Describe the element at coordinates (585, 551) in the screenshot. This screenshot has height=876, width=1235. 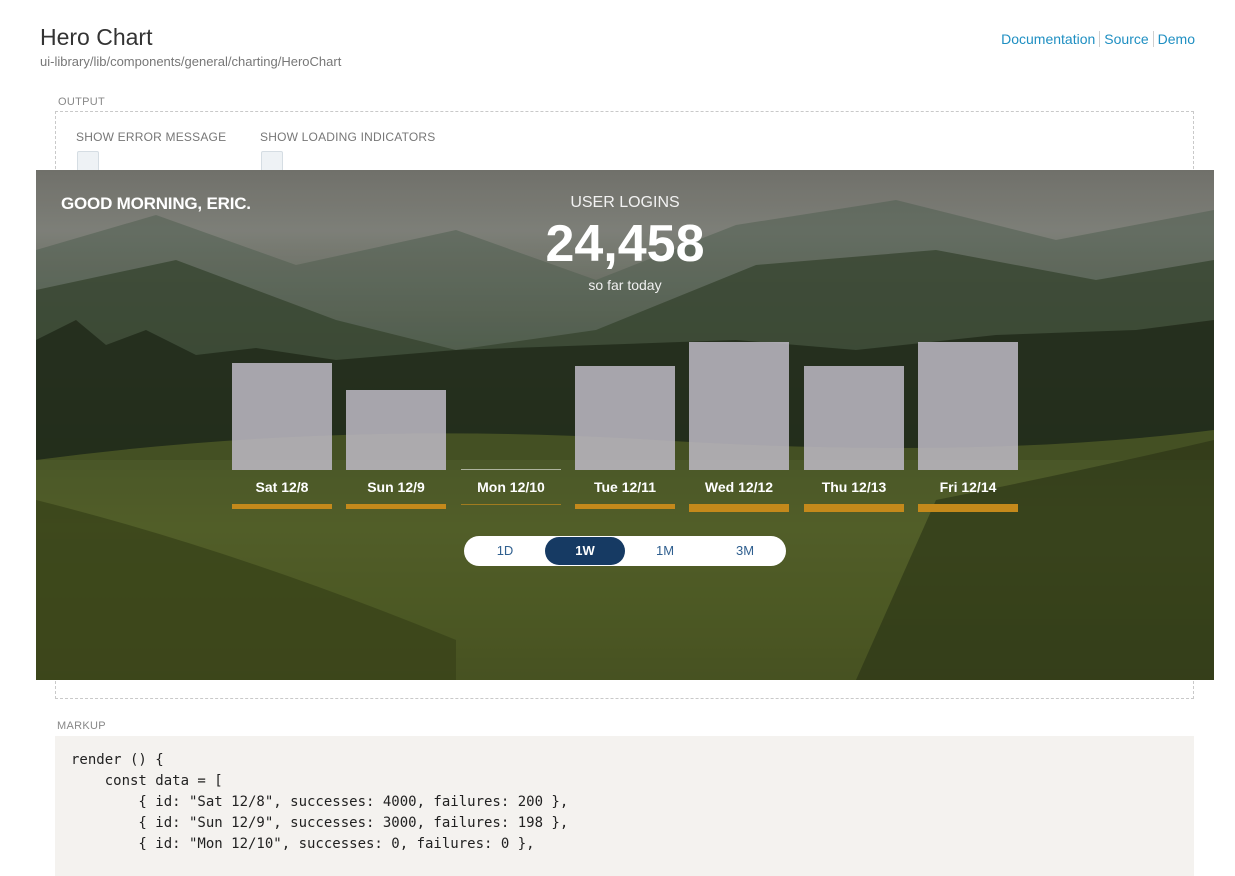
I see `range-1w-button: 1W` at that location.